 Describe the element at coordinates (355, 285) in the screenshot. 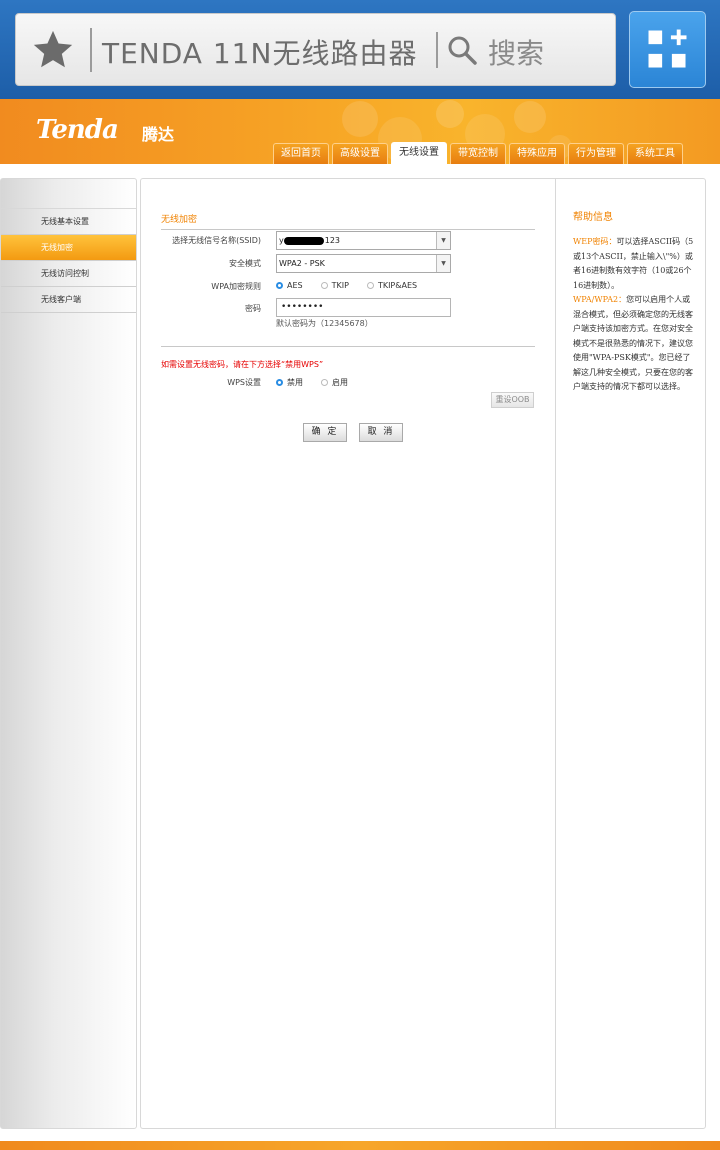

I see `wpa-rule-radios: AES TKIP TKIP&AES` at that location.